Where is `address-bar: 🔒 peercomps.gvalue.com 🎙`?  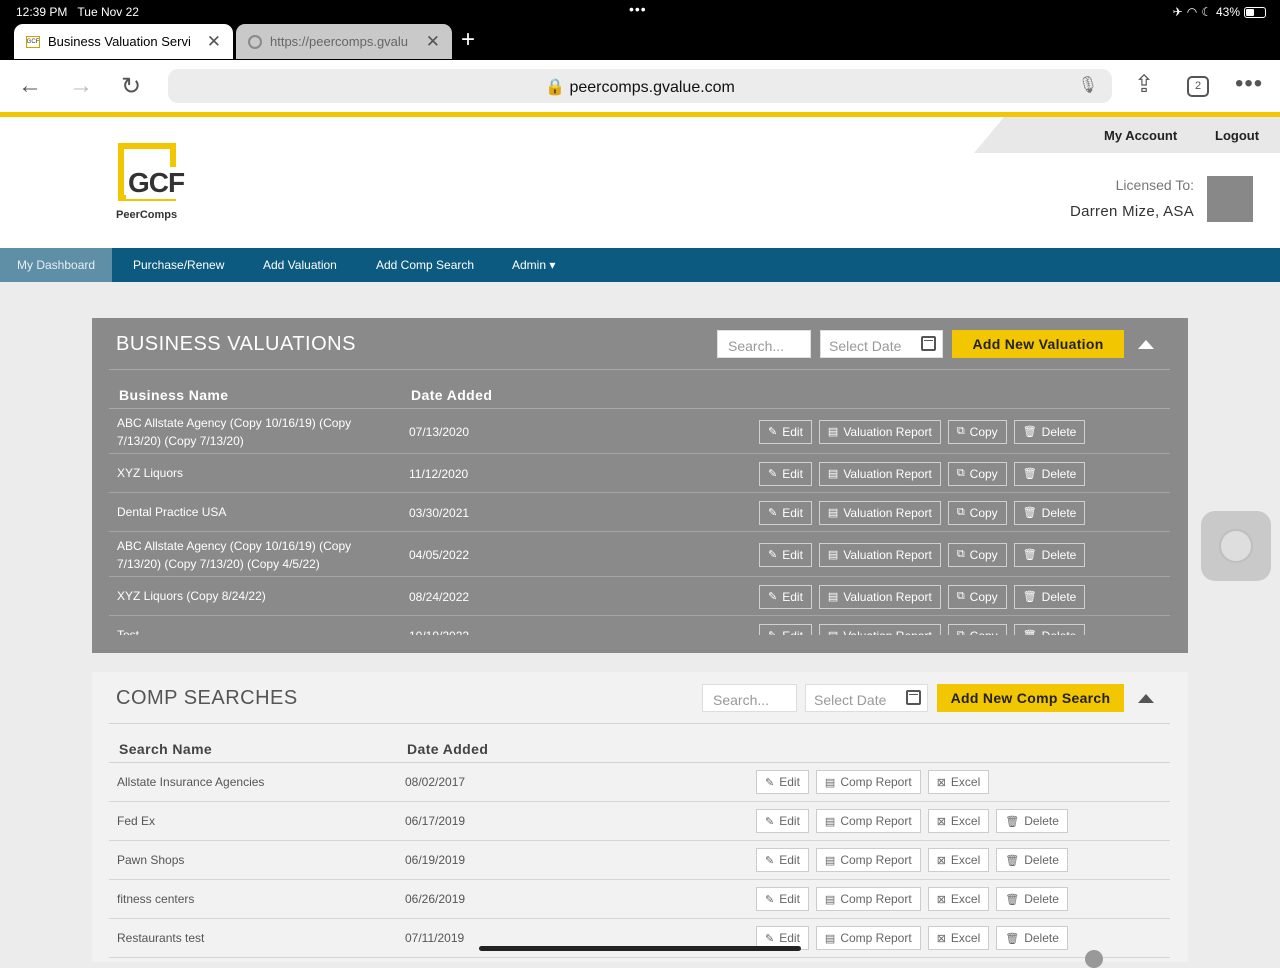 address-bar: 🔒 peercomps.gvalue.com 🎙 is located at coordinates (640, 86).